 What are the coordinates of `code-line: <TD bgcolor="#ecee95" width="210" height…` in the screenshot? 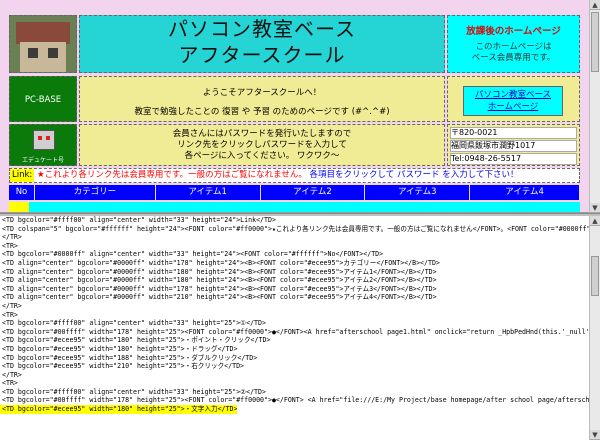 It's located at (123, 366).